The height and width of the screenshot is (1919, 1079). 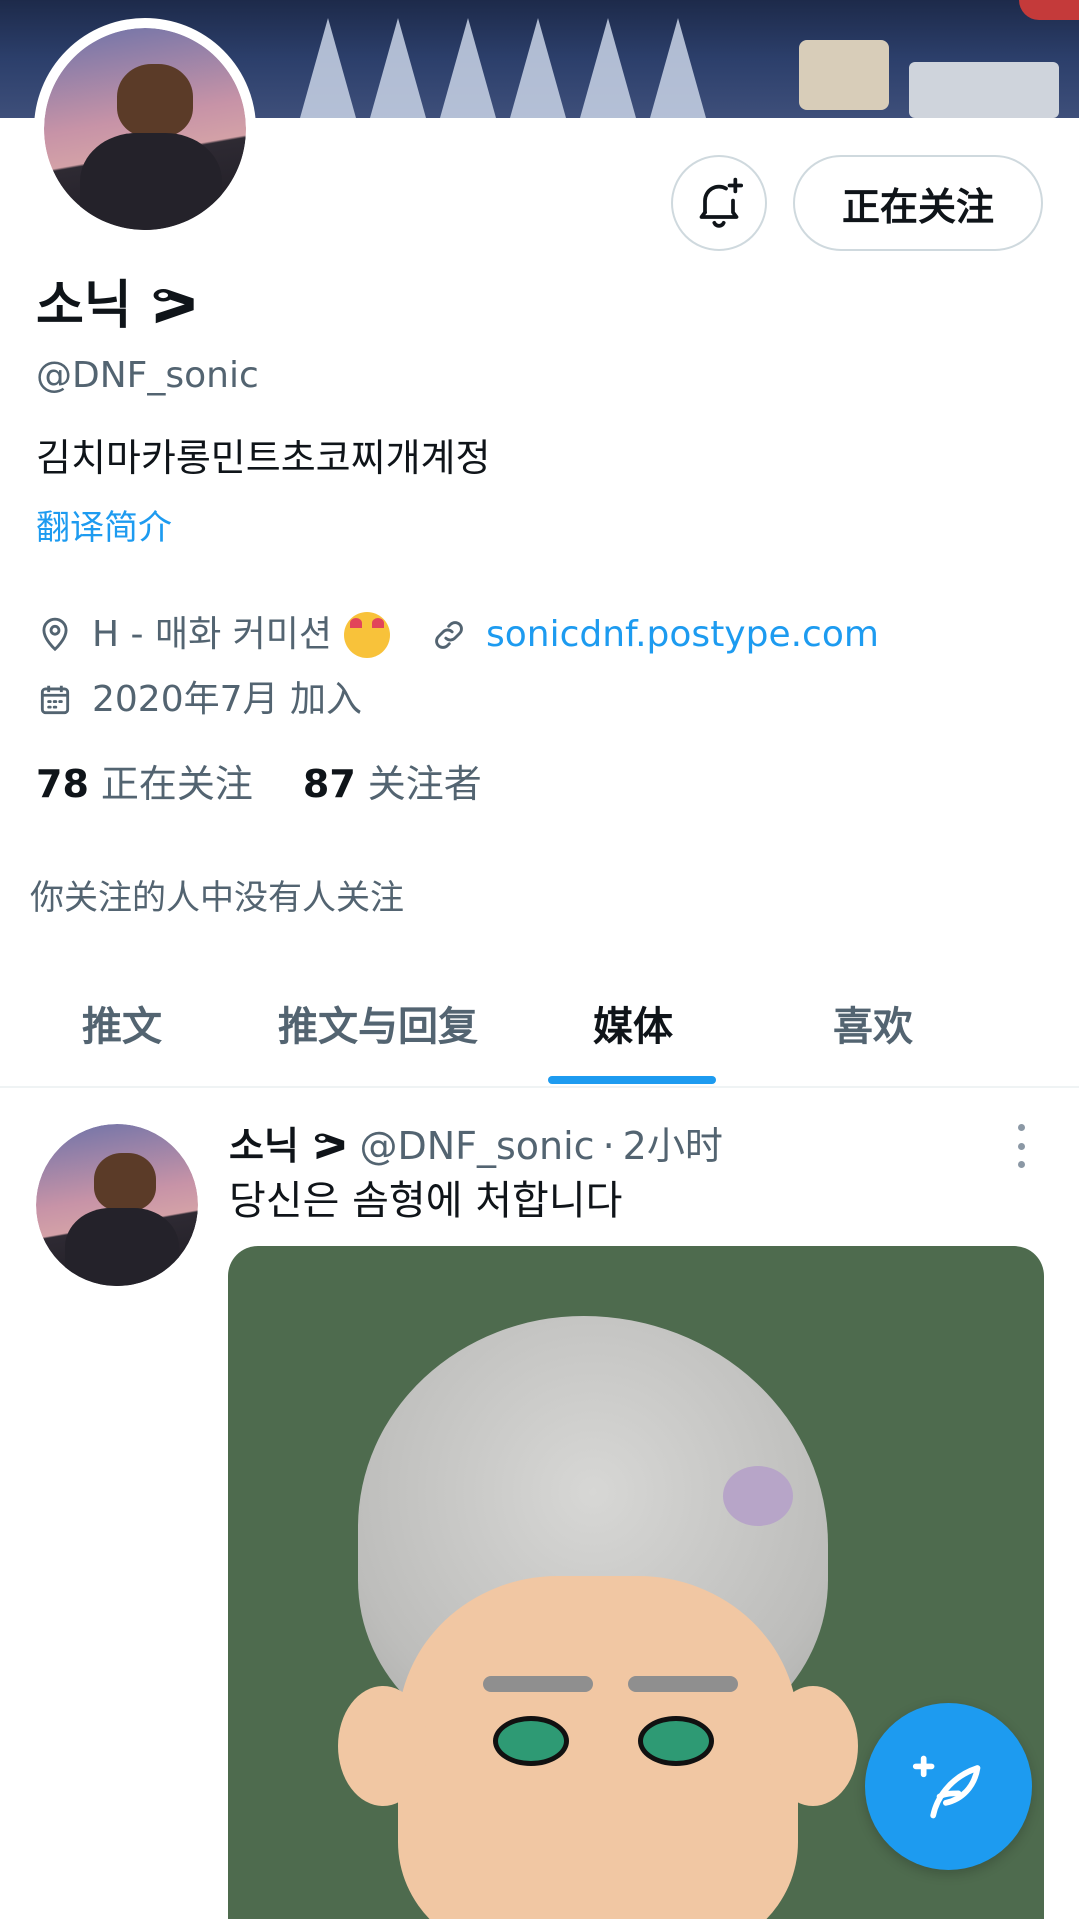 What do you see at coordinates (177, 784) in the screenshot?
I see `following-label: 正在关注` at bounding box center [177, 784].